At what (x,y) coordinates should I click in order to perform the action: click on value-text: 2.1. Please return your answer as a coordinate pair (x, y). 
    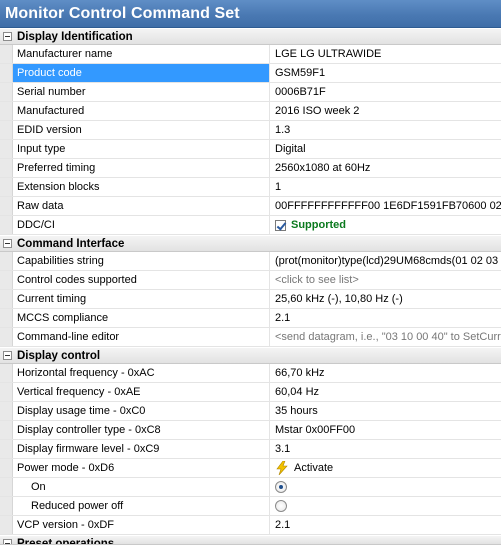
    Looking at the image, I should click on (283, 525).